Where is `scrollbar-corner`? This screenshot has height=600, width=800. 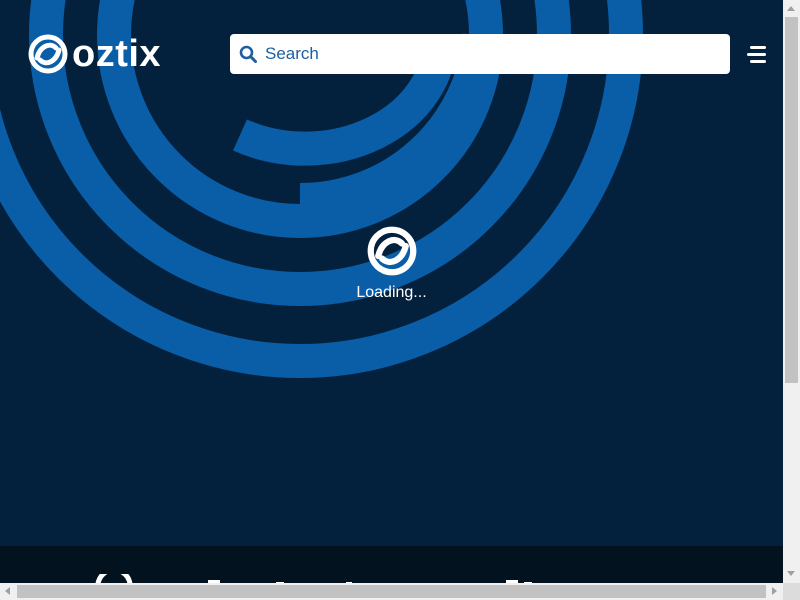
scrollbar-corner is located at coordinates (791, 591).